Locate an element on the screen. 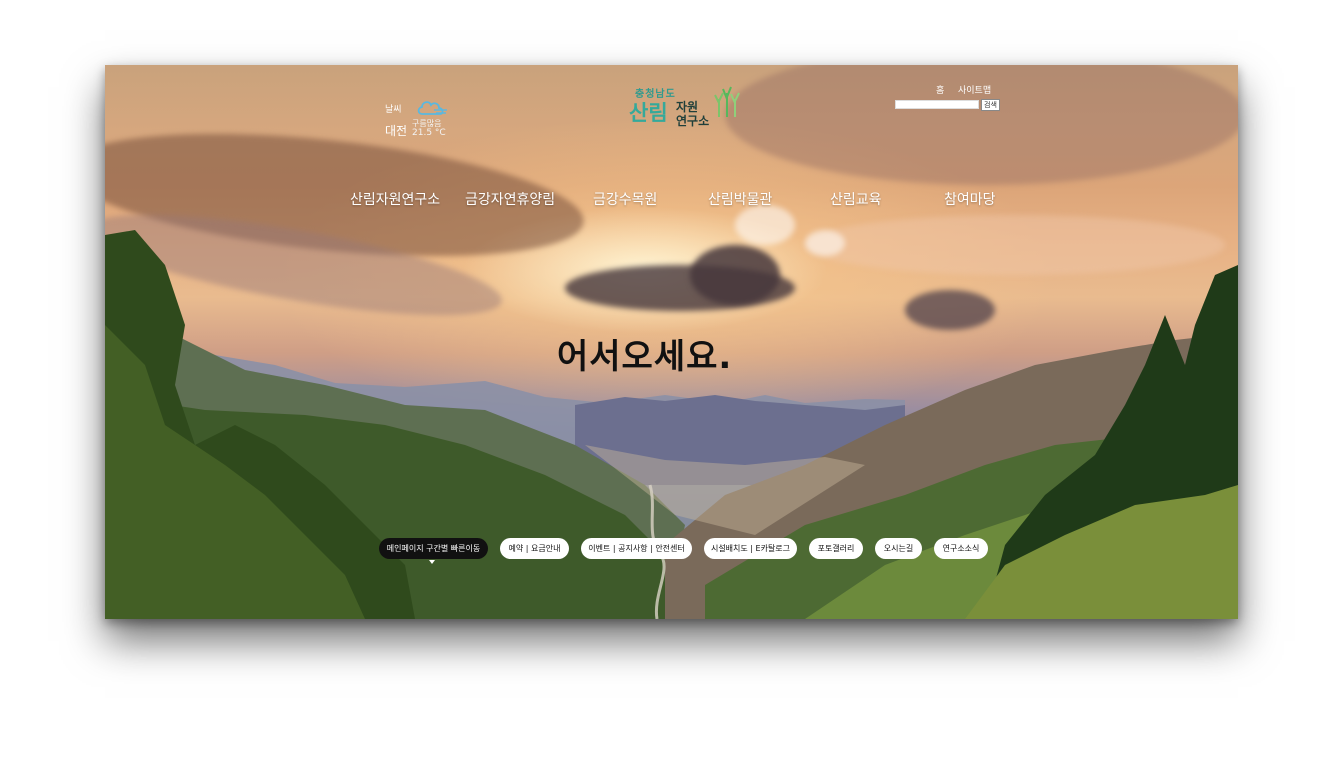 This screenshot has width=1343, height=764. site-logo: 충청남도 산림 자원 연구소 is located at coordinates (684, 107).